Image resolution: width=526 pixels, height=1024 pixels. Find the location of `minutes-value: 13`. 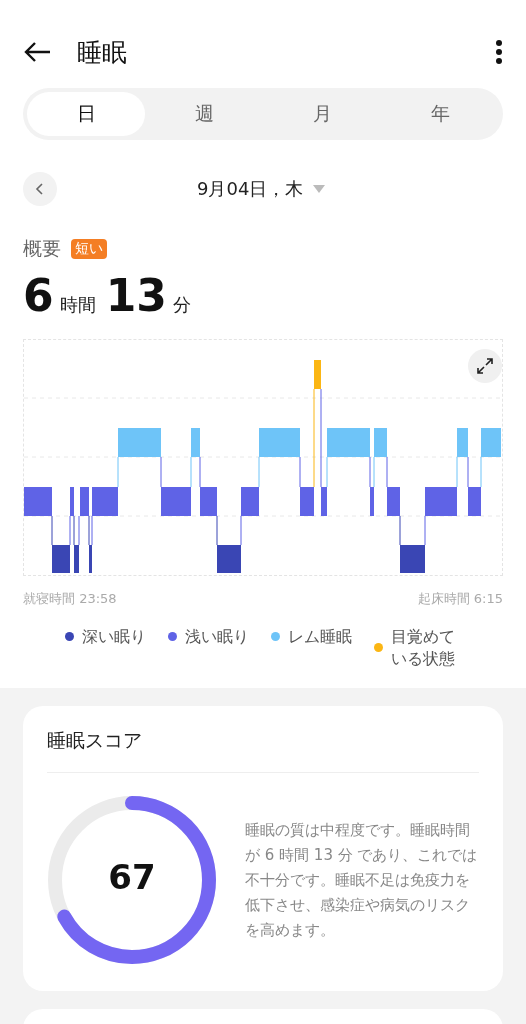

minutes-value: 13 is located at coordinates (136, 295).